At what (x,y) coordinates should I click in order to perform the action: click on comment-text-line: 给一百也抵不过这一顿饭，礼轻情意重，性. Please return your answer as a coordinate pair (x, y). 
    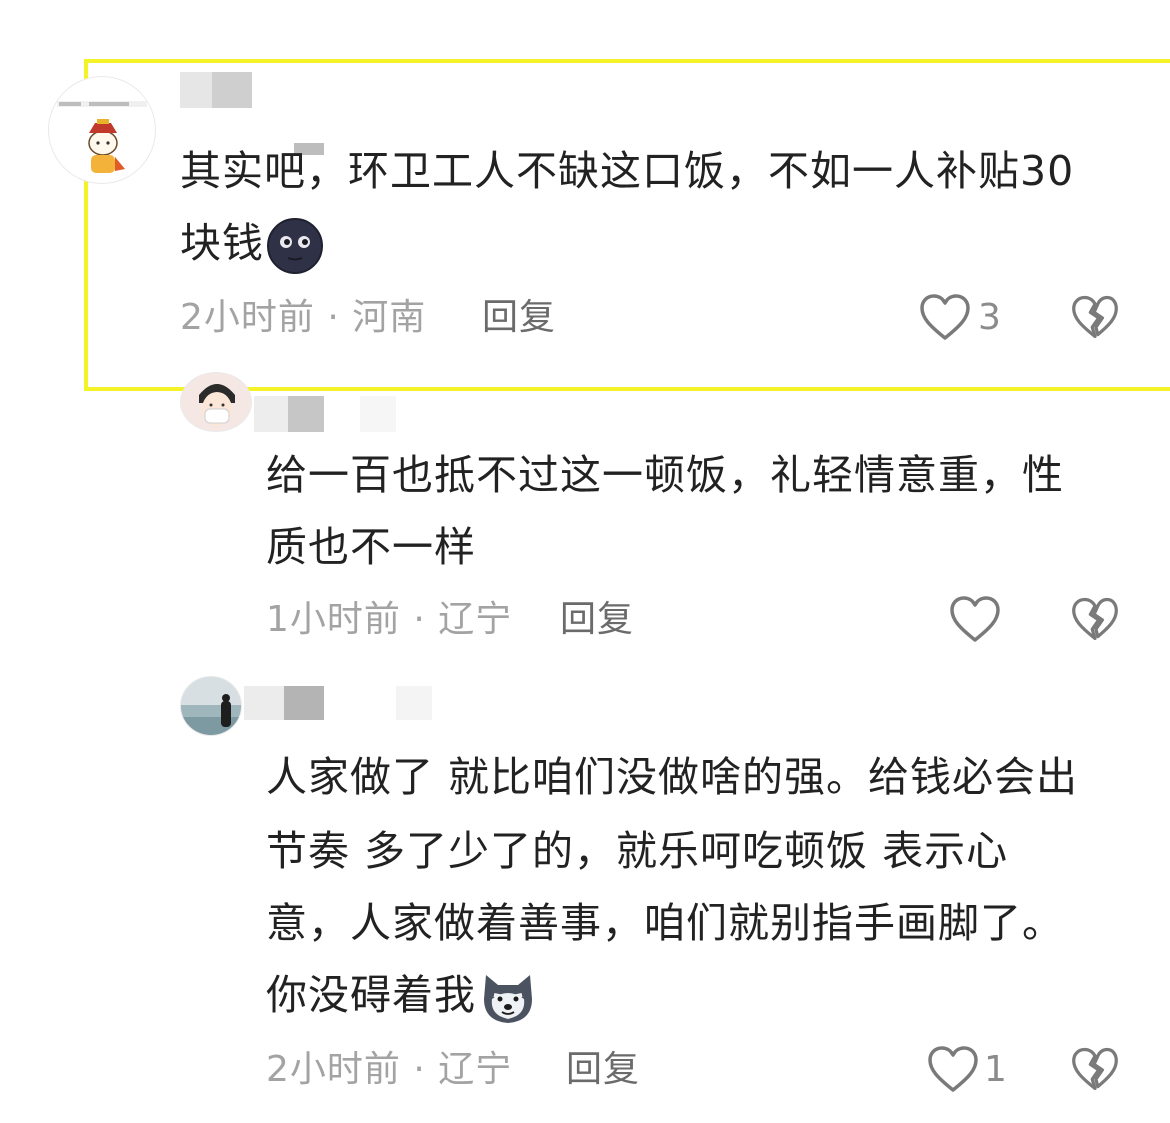
    Looking at the image, I should click on (665, 475).